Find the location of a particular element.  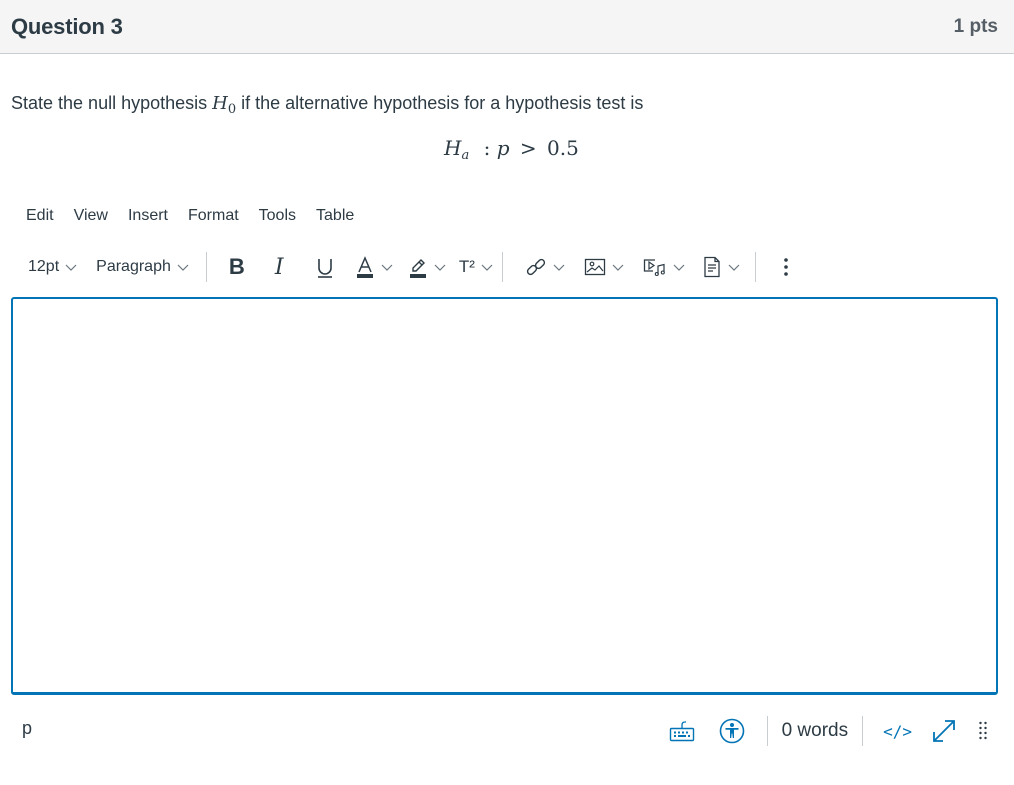

text-color-button is located at coordinates (374, 267).